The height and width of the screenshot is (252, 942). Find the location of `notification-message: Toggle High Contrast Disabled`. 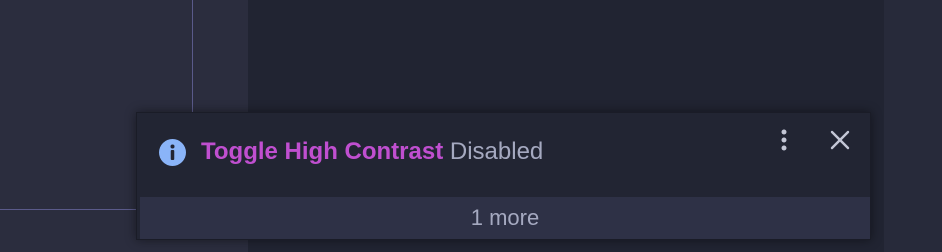

notification-message: Toggle High Contrast Disabled is located at coordinates (372, 152).